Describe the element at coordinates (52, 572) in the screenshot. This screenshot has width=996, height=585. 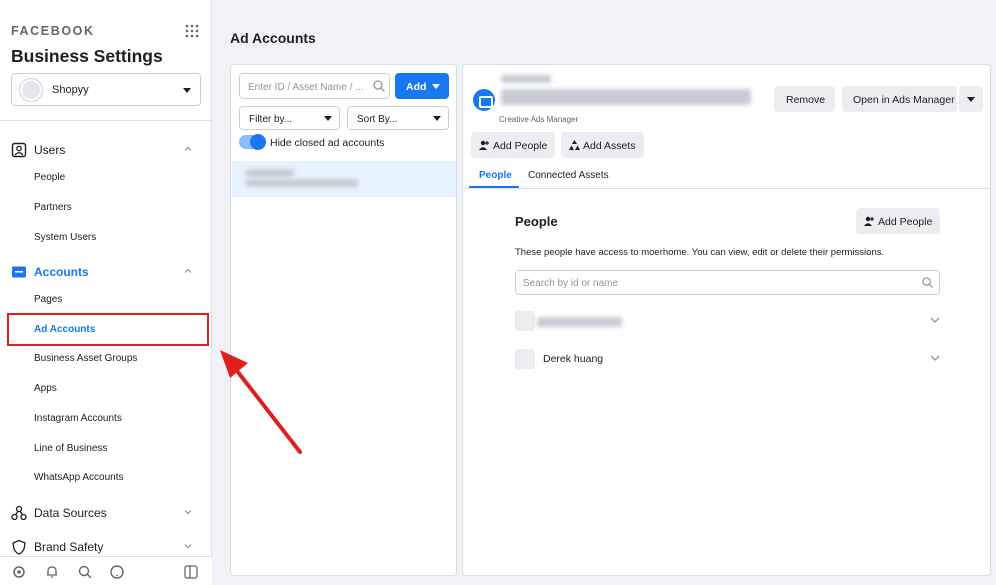
I see `bell-icon` at that location.